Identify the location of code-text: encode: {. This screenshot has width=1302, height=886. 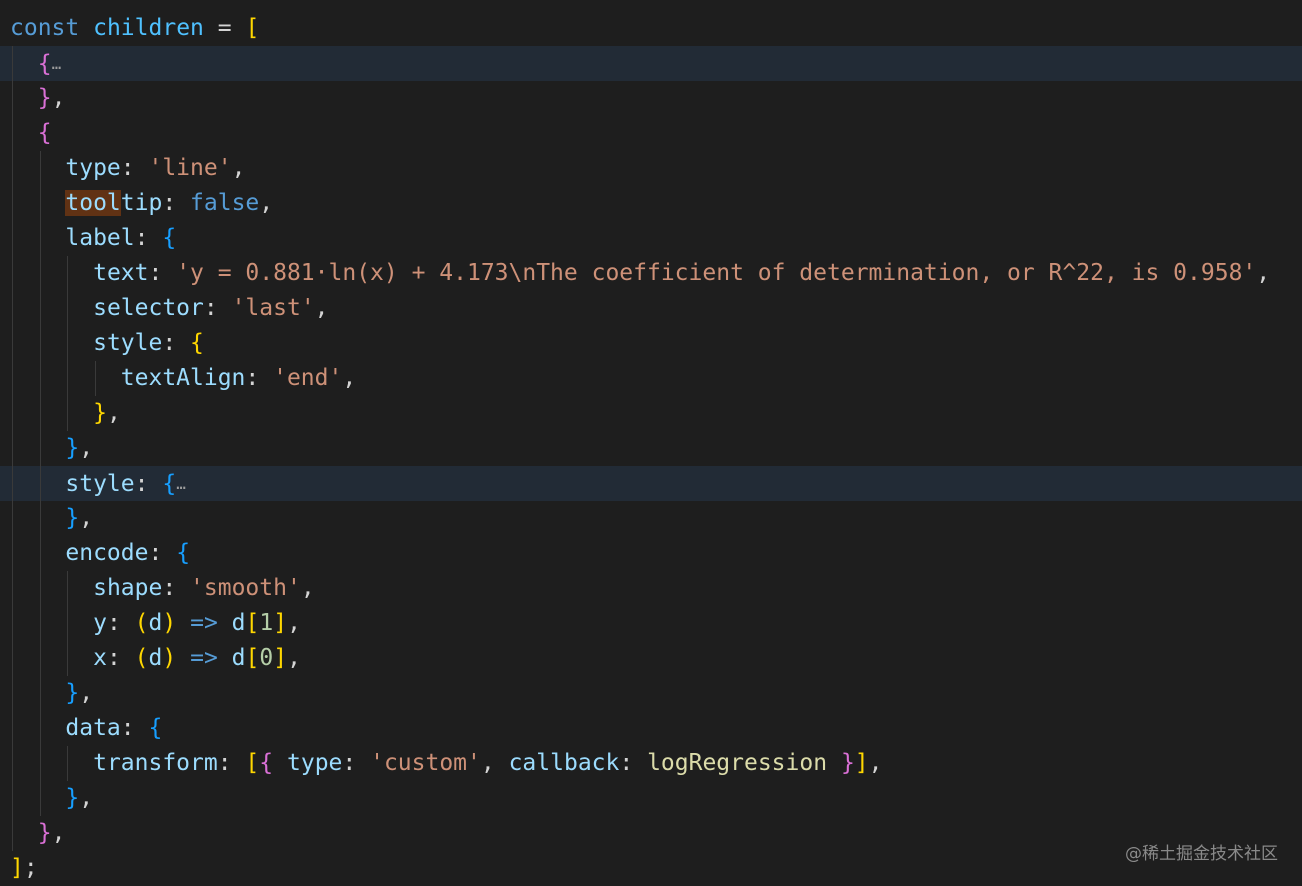
(100, 553).